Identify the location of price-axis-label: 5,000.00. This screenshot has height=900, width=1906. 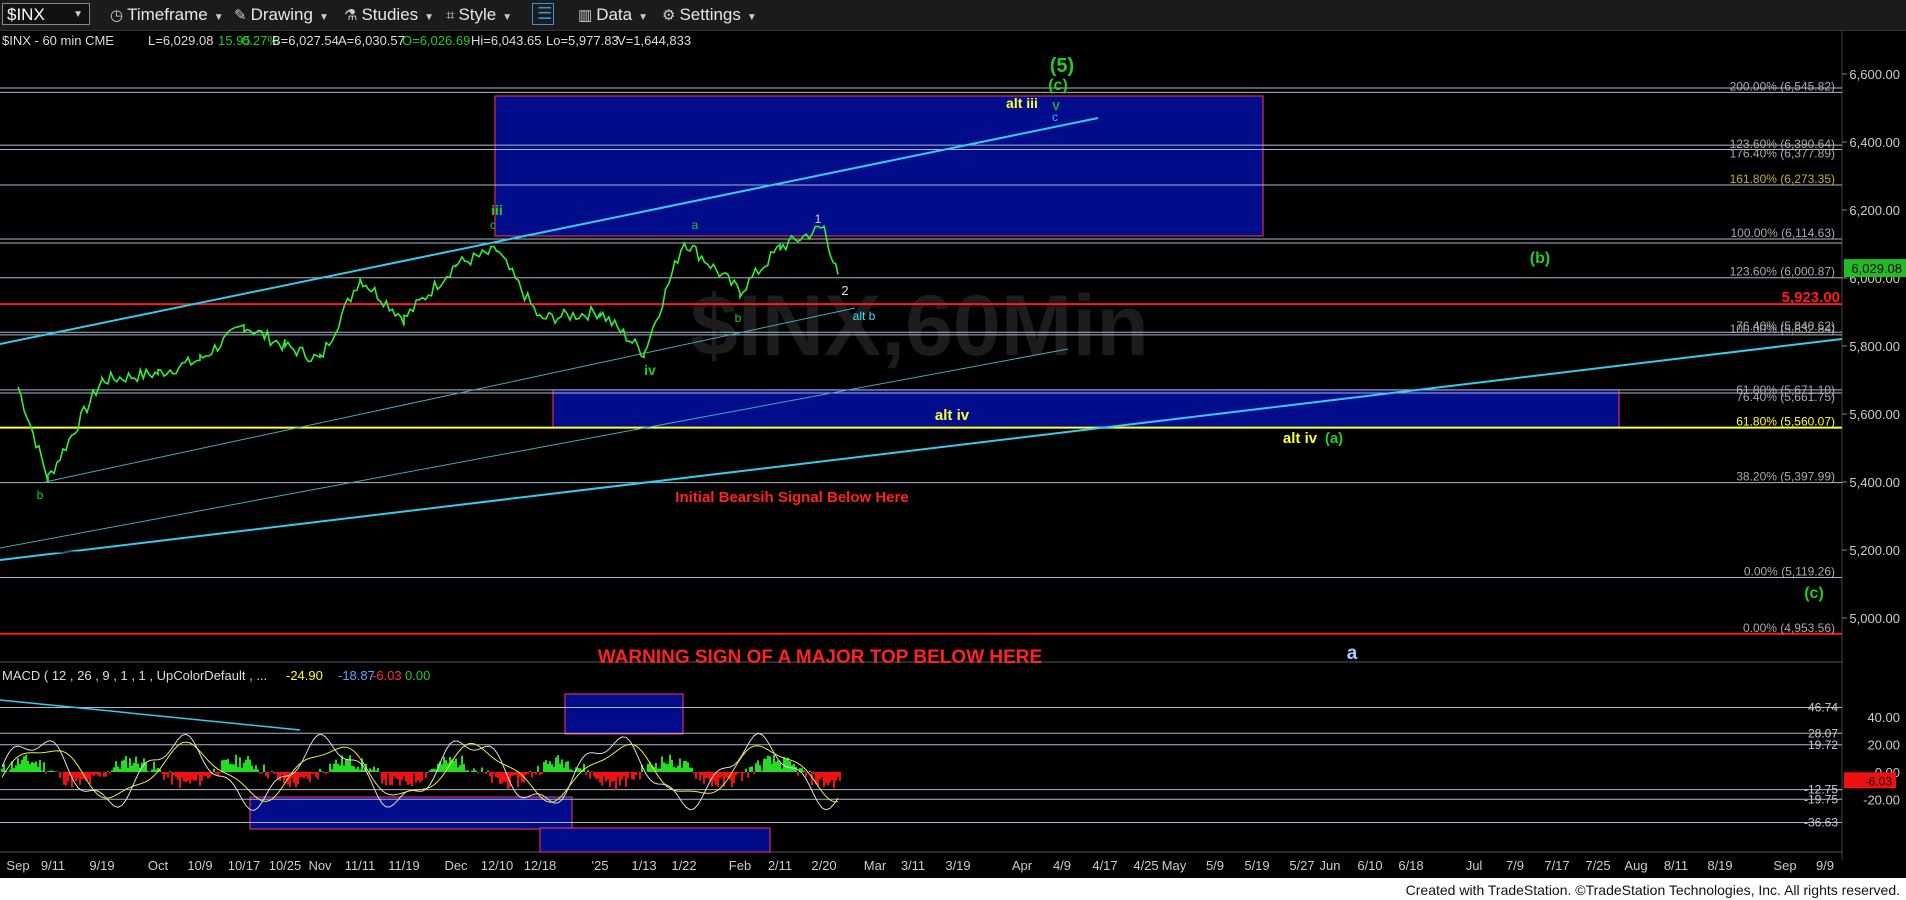
(1874, 618).